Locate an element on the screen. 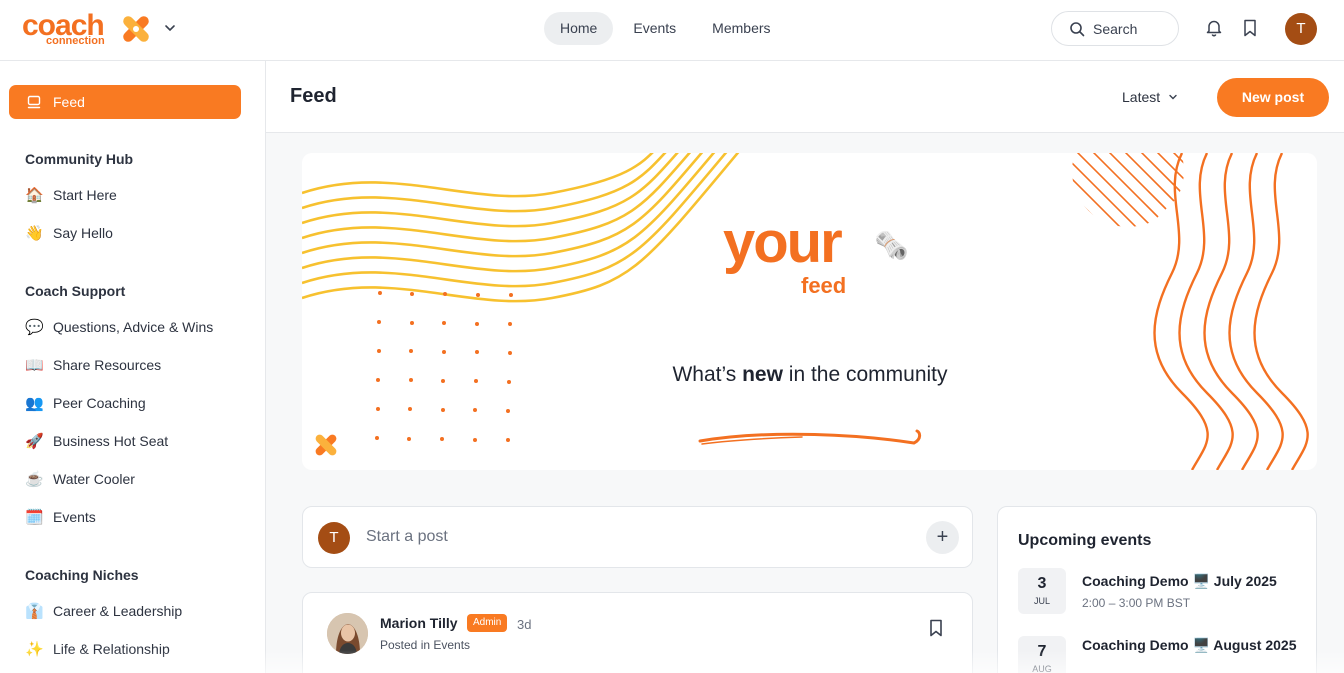 The image size is (1344, 673). main-nav: Home Events Members is located at coordinates (665, 28).